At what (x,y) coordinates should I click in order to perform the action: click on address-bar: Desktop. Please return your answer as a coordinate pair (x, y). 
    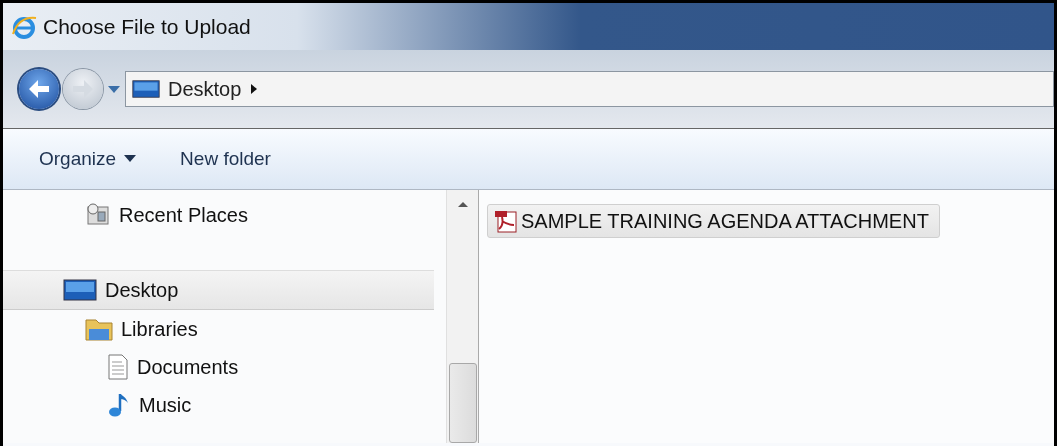
    Looking at the image, I should click on (589, 89).